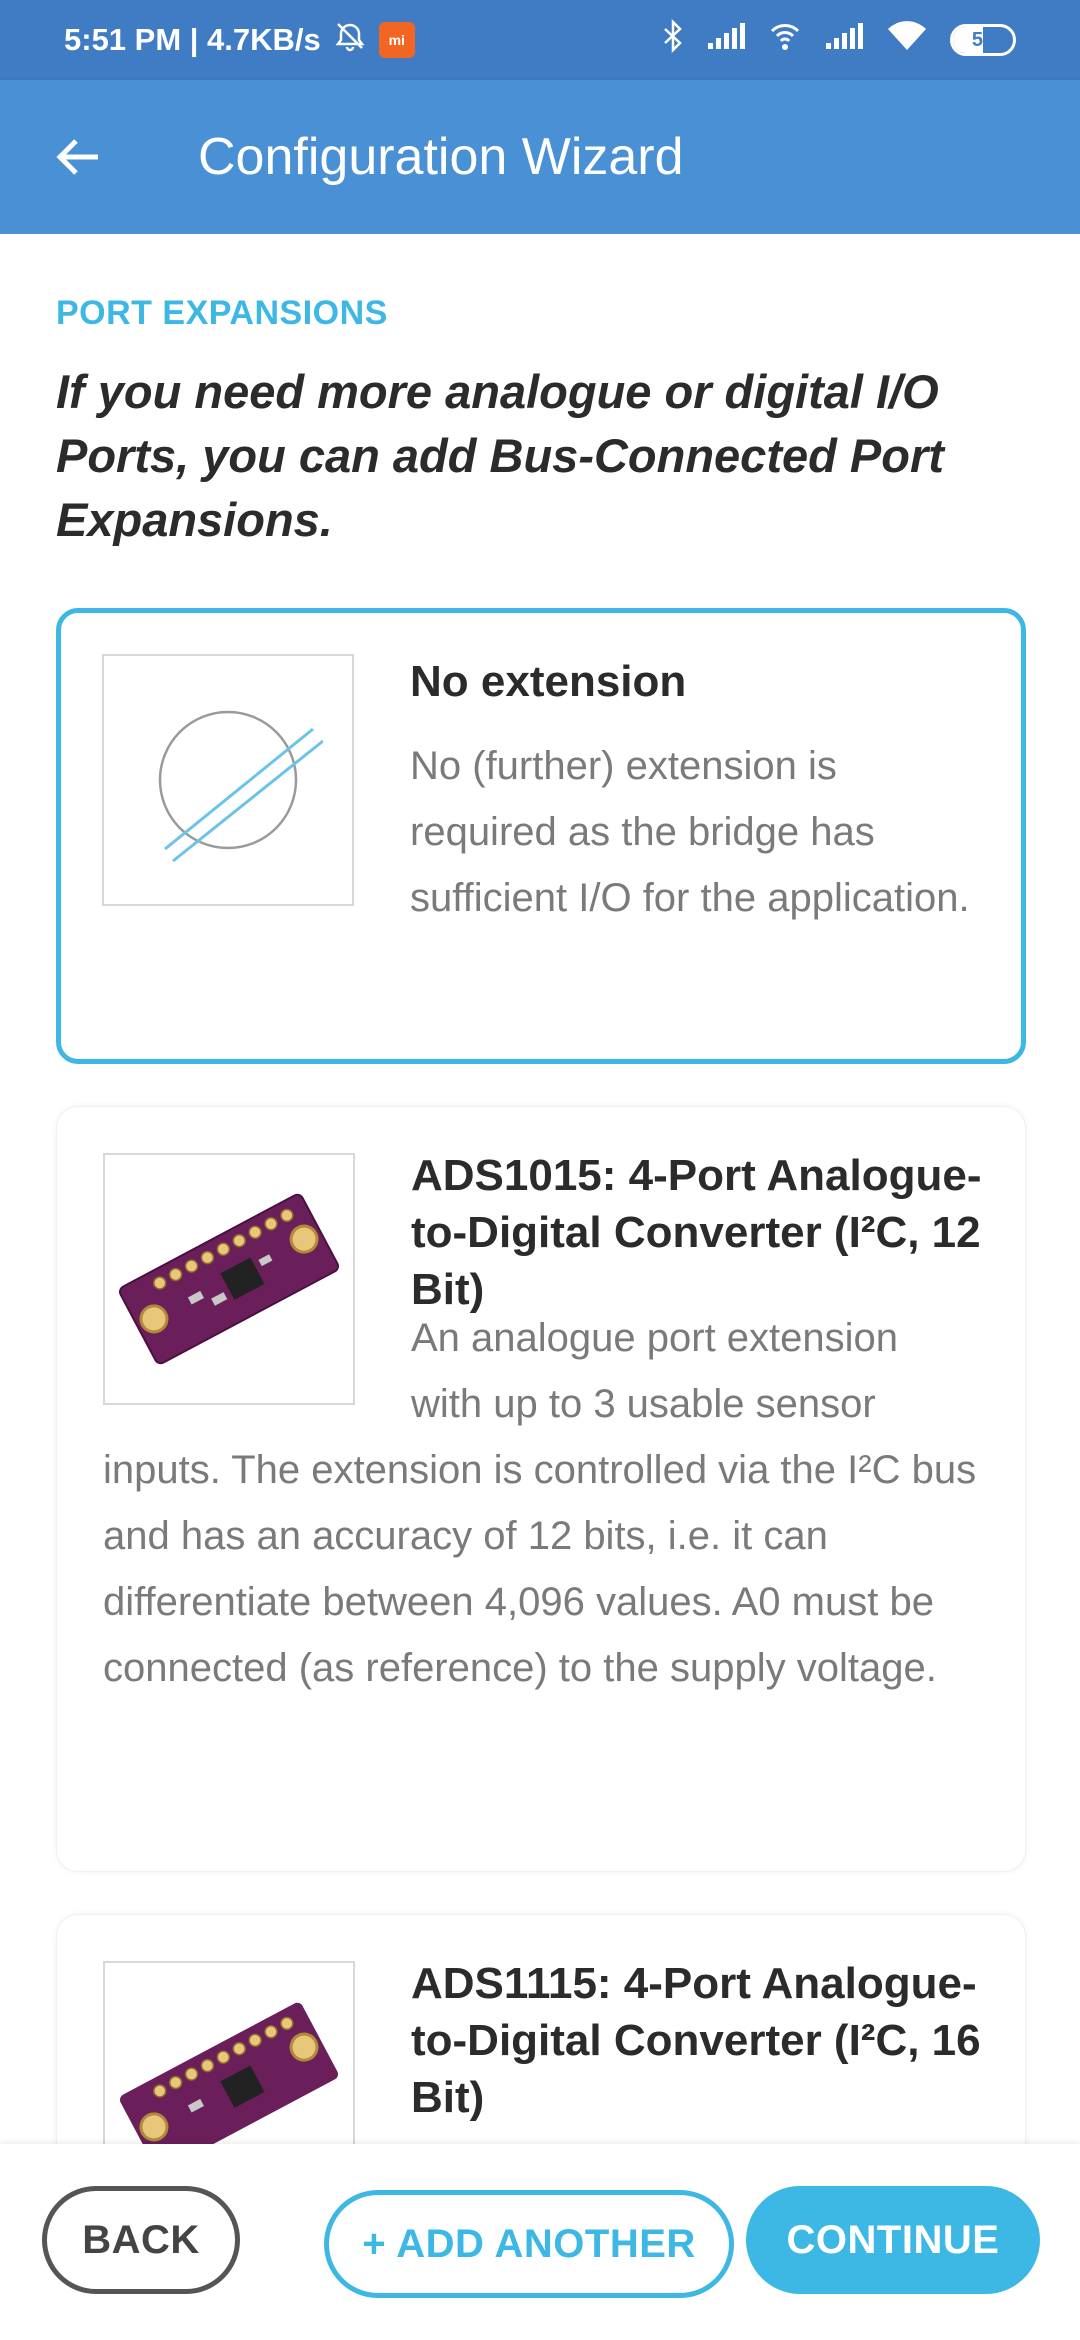 Image resolution: width=1080 pixels, height=2340 pixels. What do you see at coordinates (228, 780) in the screenshot?
I see `no-extension-icon` at bounding box center [228, 780].